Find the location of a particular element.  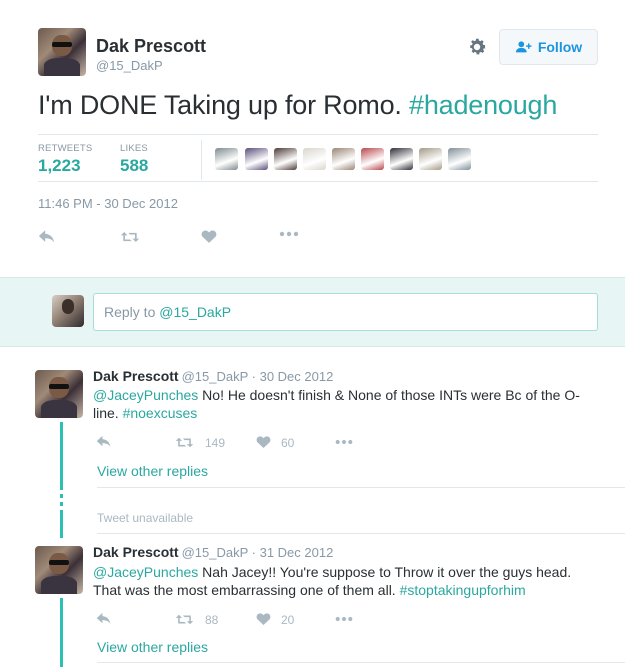

reply-input: Reply to @15_DakP is located at coordinates (345, 312).